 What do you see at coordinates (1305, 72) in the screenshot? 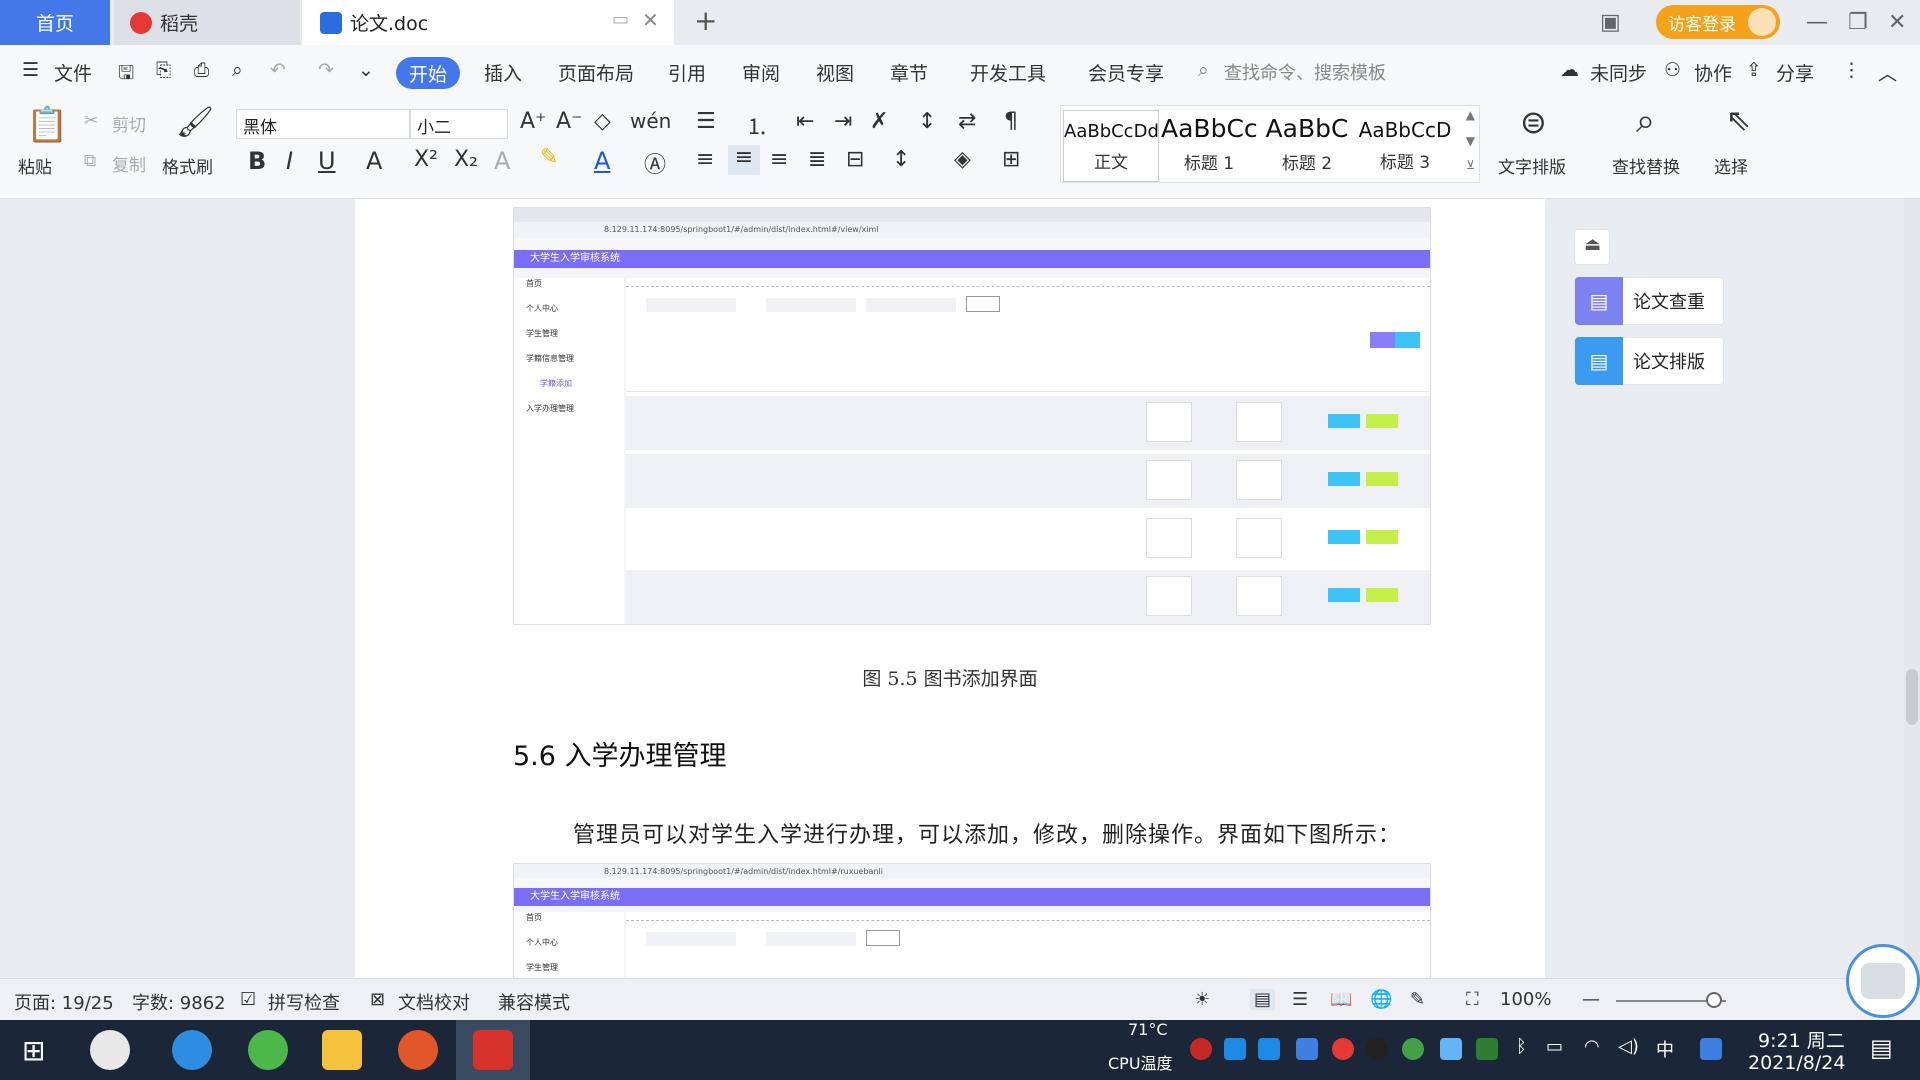
I see `command-search-input: 查找命令、搜索模板` at bounding box center [1305, 72].